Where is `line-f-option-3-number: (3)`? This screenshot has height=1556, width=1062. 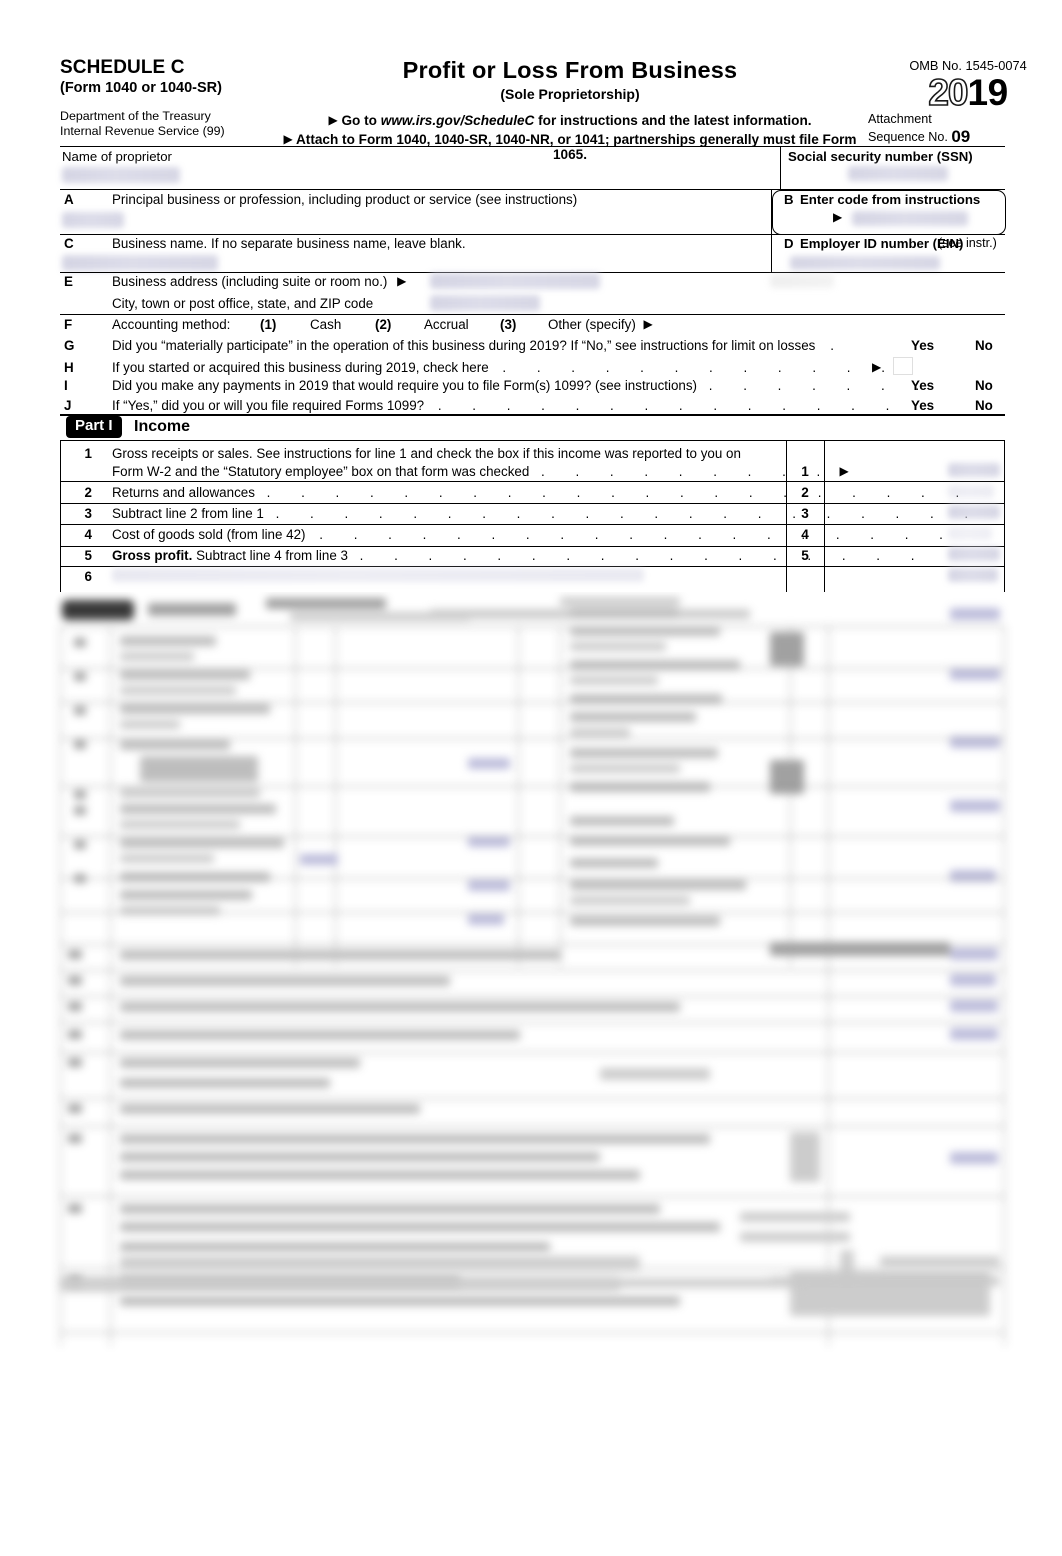 line-f-option-3-number: (3) is located at coordinates (508, 324).